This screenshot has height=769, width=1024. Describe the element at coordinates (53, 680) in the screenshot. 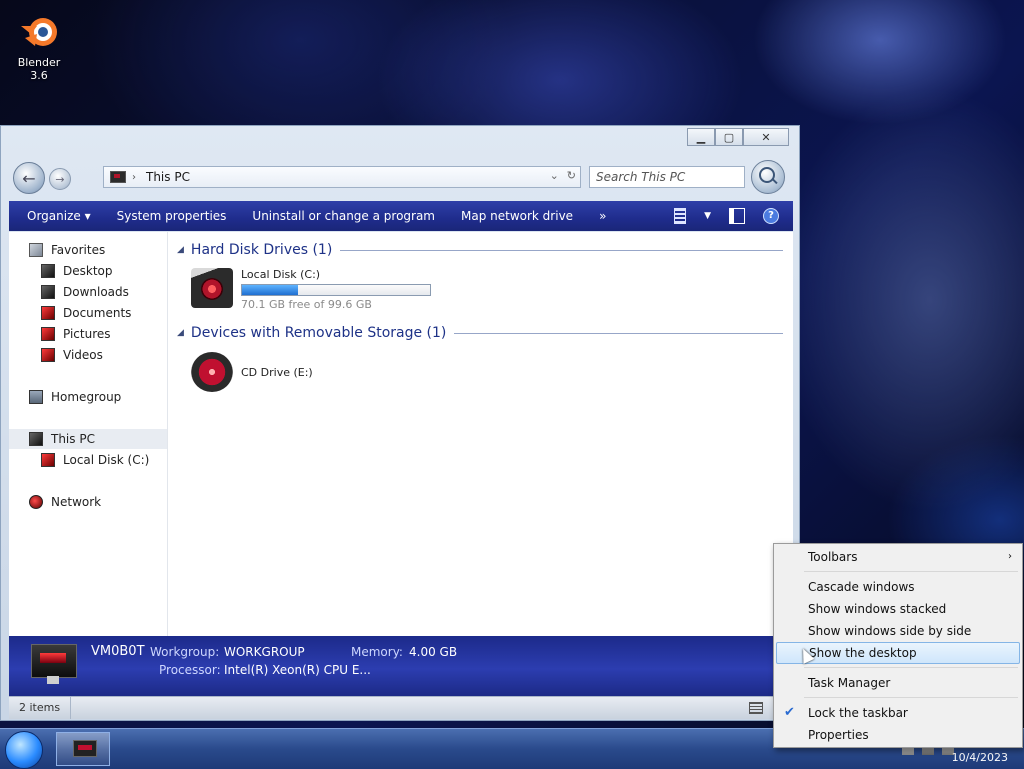

I see `computer-stand` at that location.